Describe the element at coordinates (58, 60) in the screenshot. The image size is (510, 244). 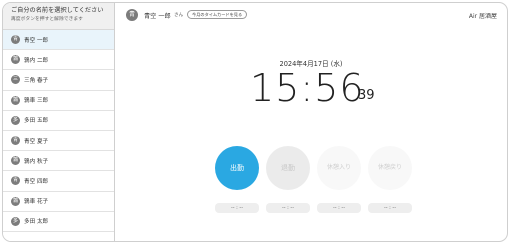
I see `employee-item: 鶉 鶉内 二郎` at that location.